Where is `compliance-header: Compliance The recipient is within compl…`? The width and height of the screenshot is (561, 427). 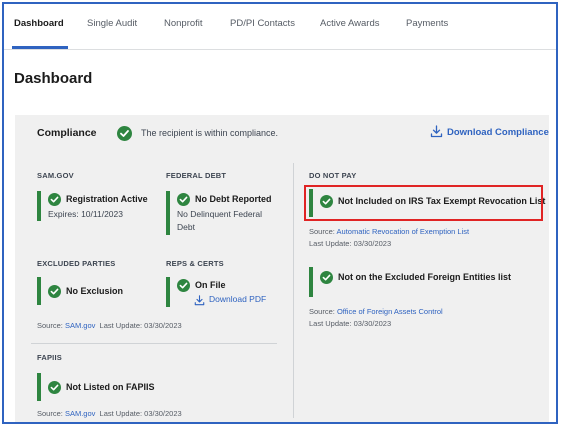
compliance-header: Compliance The recipient is within compl… is located at coordinates (282, 133).